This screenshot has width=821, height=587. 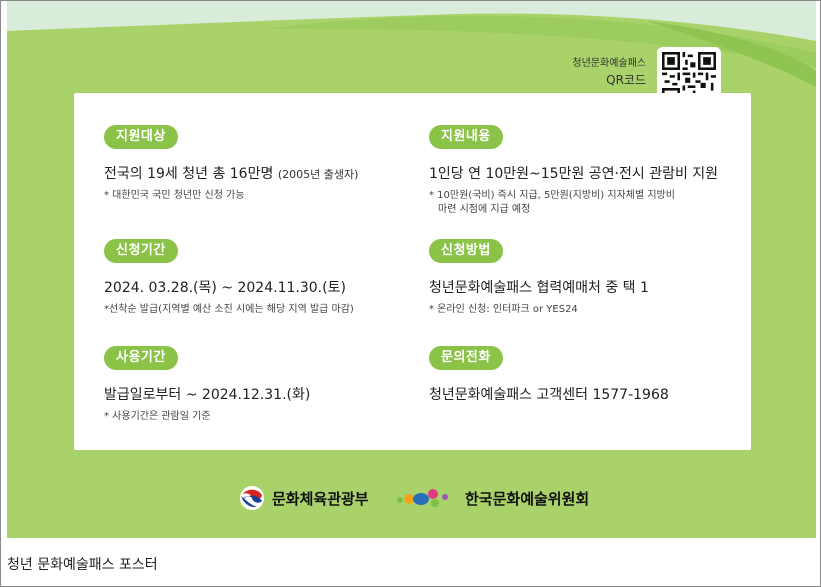 What do you see at coordinates (318, 174) in the screenshot?
I see `section-main-small: (2005년 출생자)` at bounding box center [318, 174].